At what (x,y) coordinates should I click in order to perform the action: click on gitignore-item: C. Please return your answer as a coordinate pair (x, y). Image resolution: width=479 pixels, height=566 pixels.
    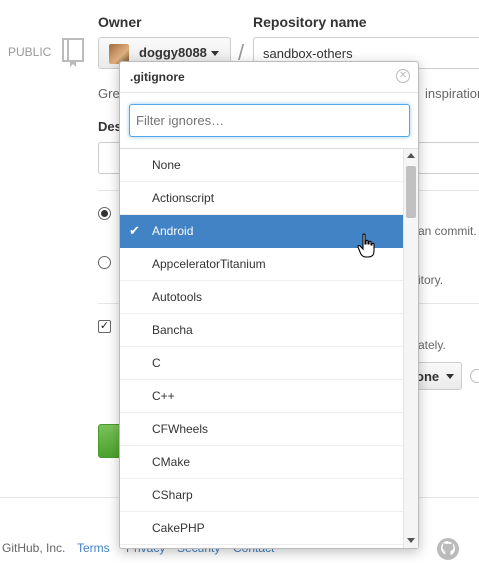
    Looking at the image, I should click on (261, 363).